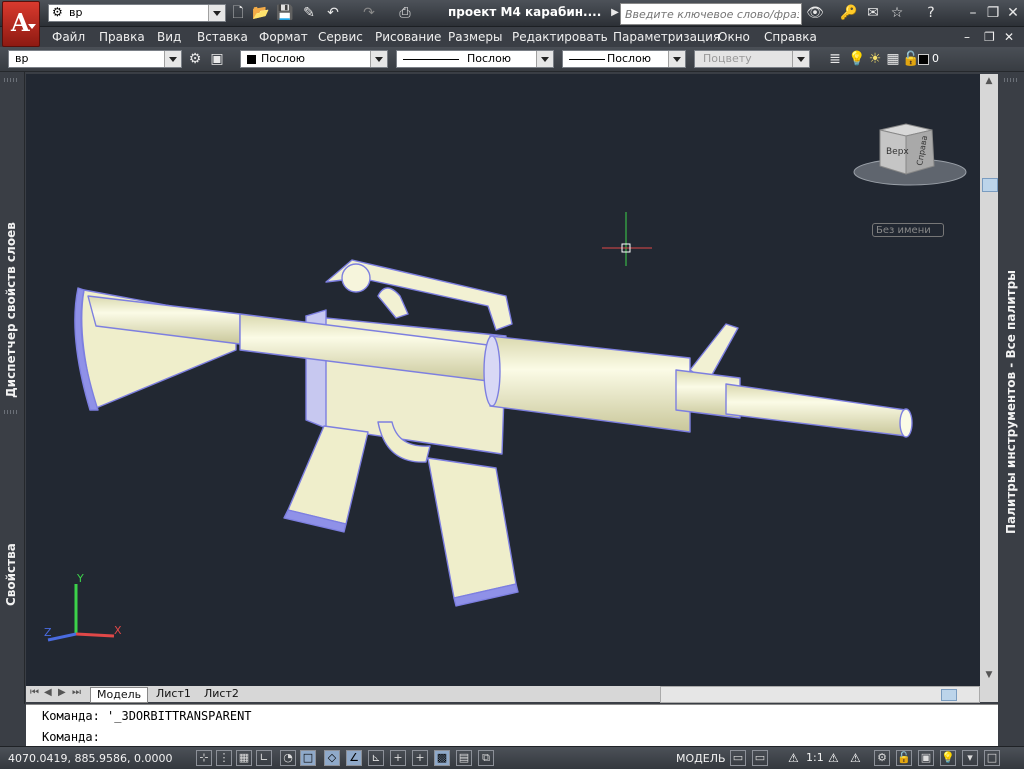 The image size is (1024, 769). I want to click on 3d-object-snap-icon: ◇, so click(332, 758).